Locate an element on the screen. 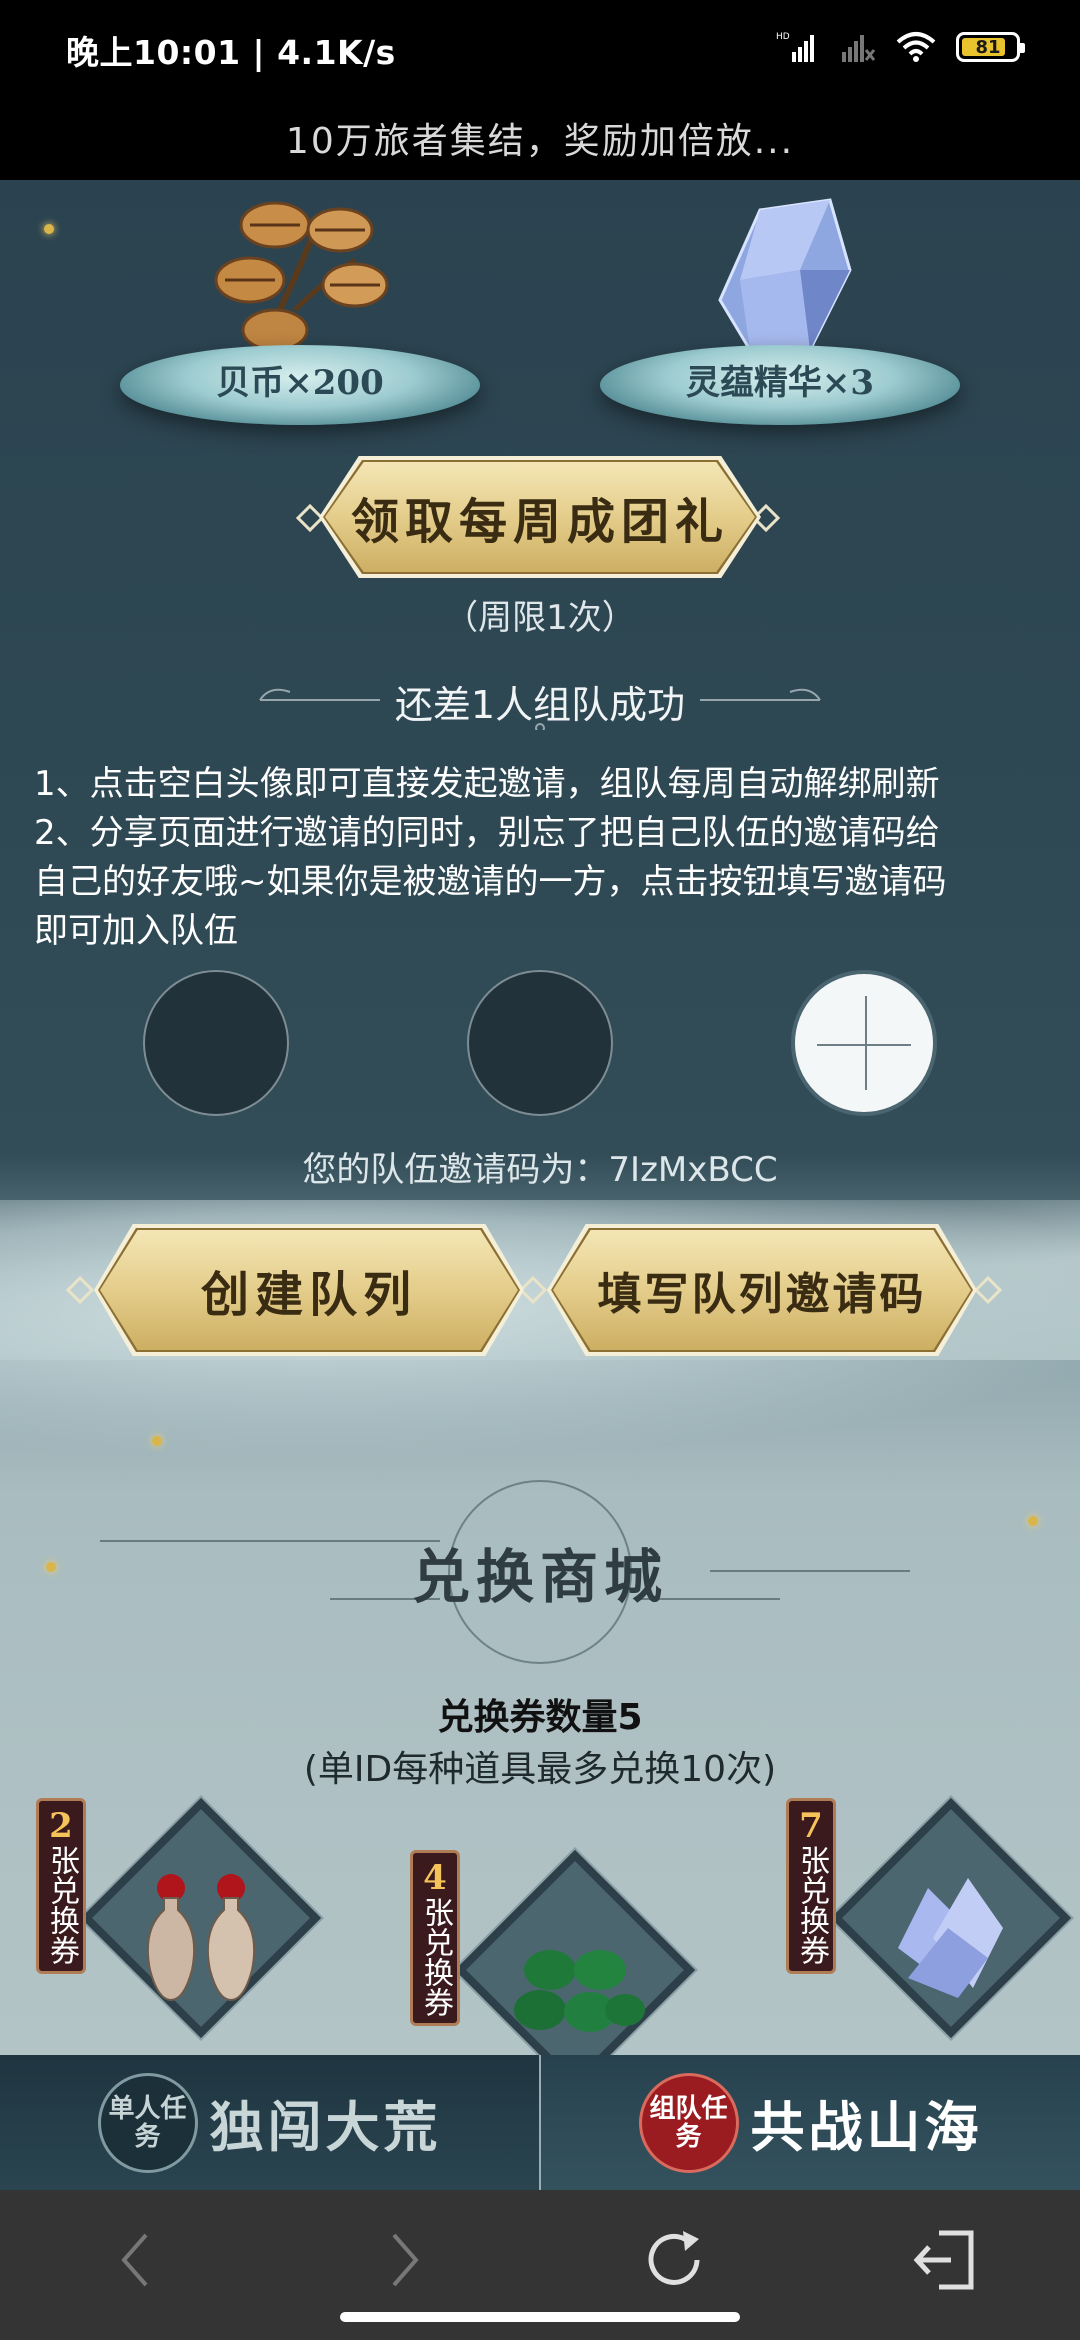 This screenshot has width=1080, height=2340. price-number: 7 is located at coordinates (811, 1826).